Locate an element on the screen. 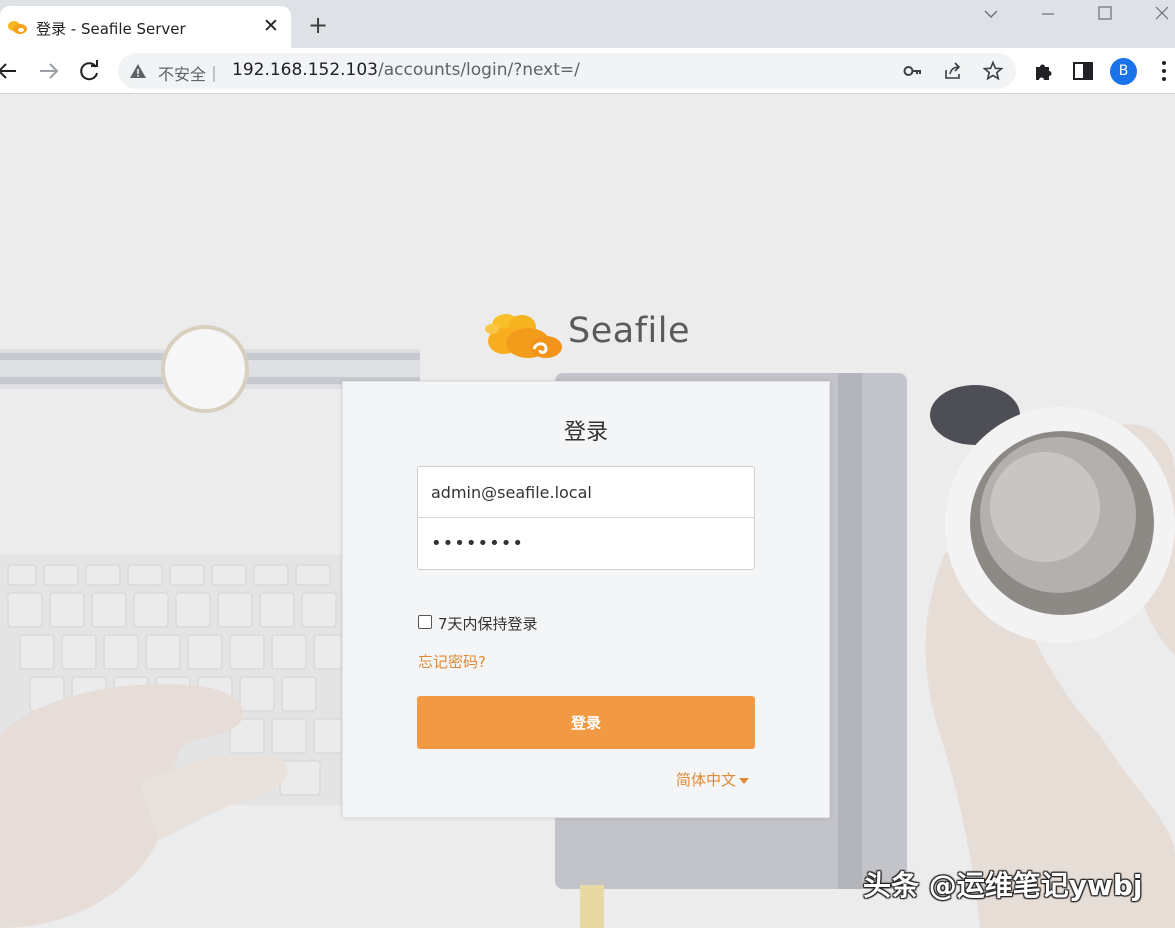 The image size is (1175, 928). brand-name: Seafile is located at coordinates (629, 331).